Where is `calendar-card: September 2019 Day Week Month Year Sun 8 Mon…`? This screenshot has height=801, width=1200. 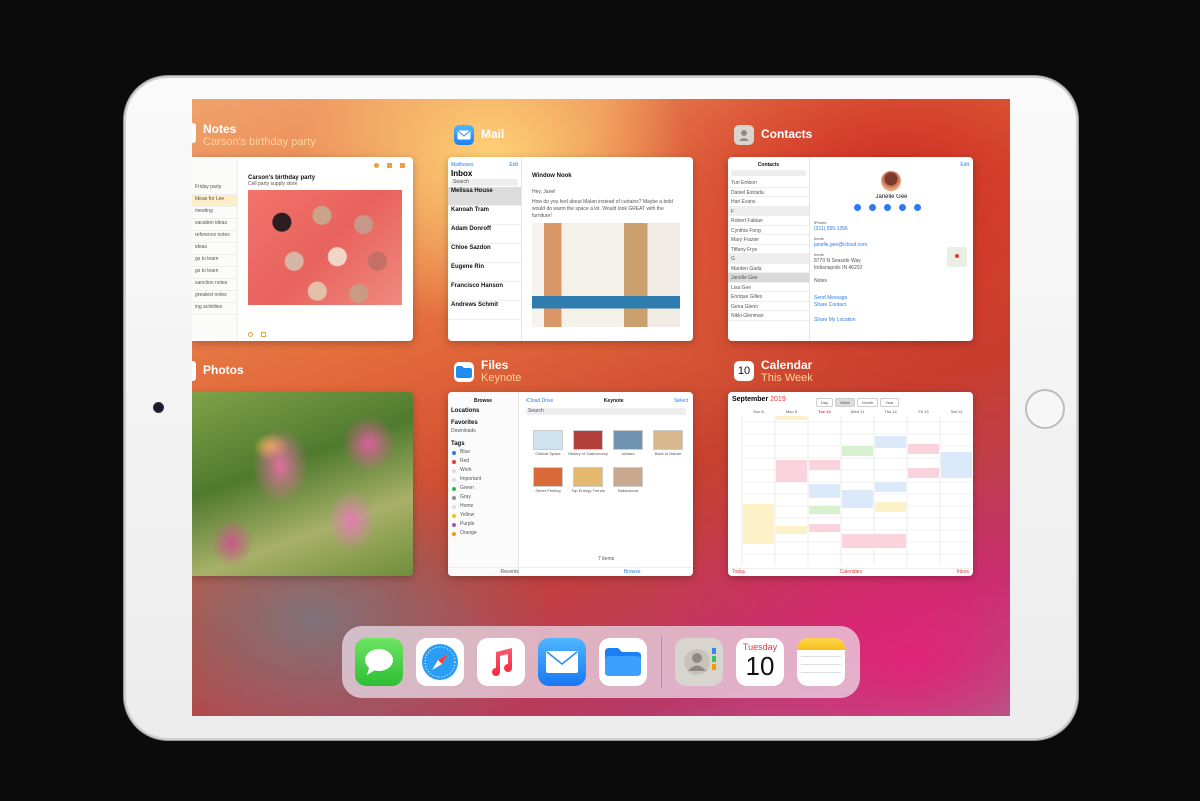
calendar-card: September 2019 Day Week Month Year Sun 8 Mon… is located at coordinates (850, 484).